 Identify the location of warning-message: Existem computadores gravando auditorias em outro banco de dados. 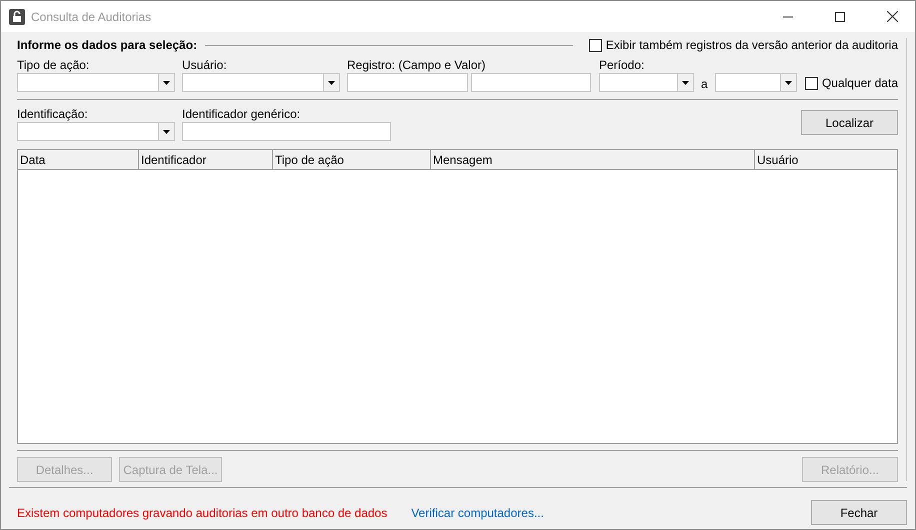
(202, 513).